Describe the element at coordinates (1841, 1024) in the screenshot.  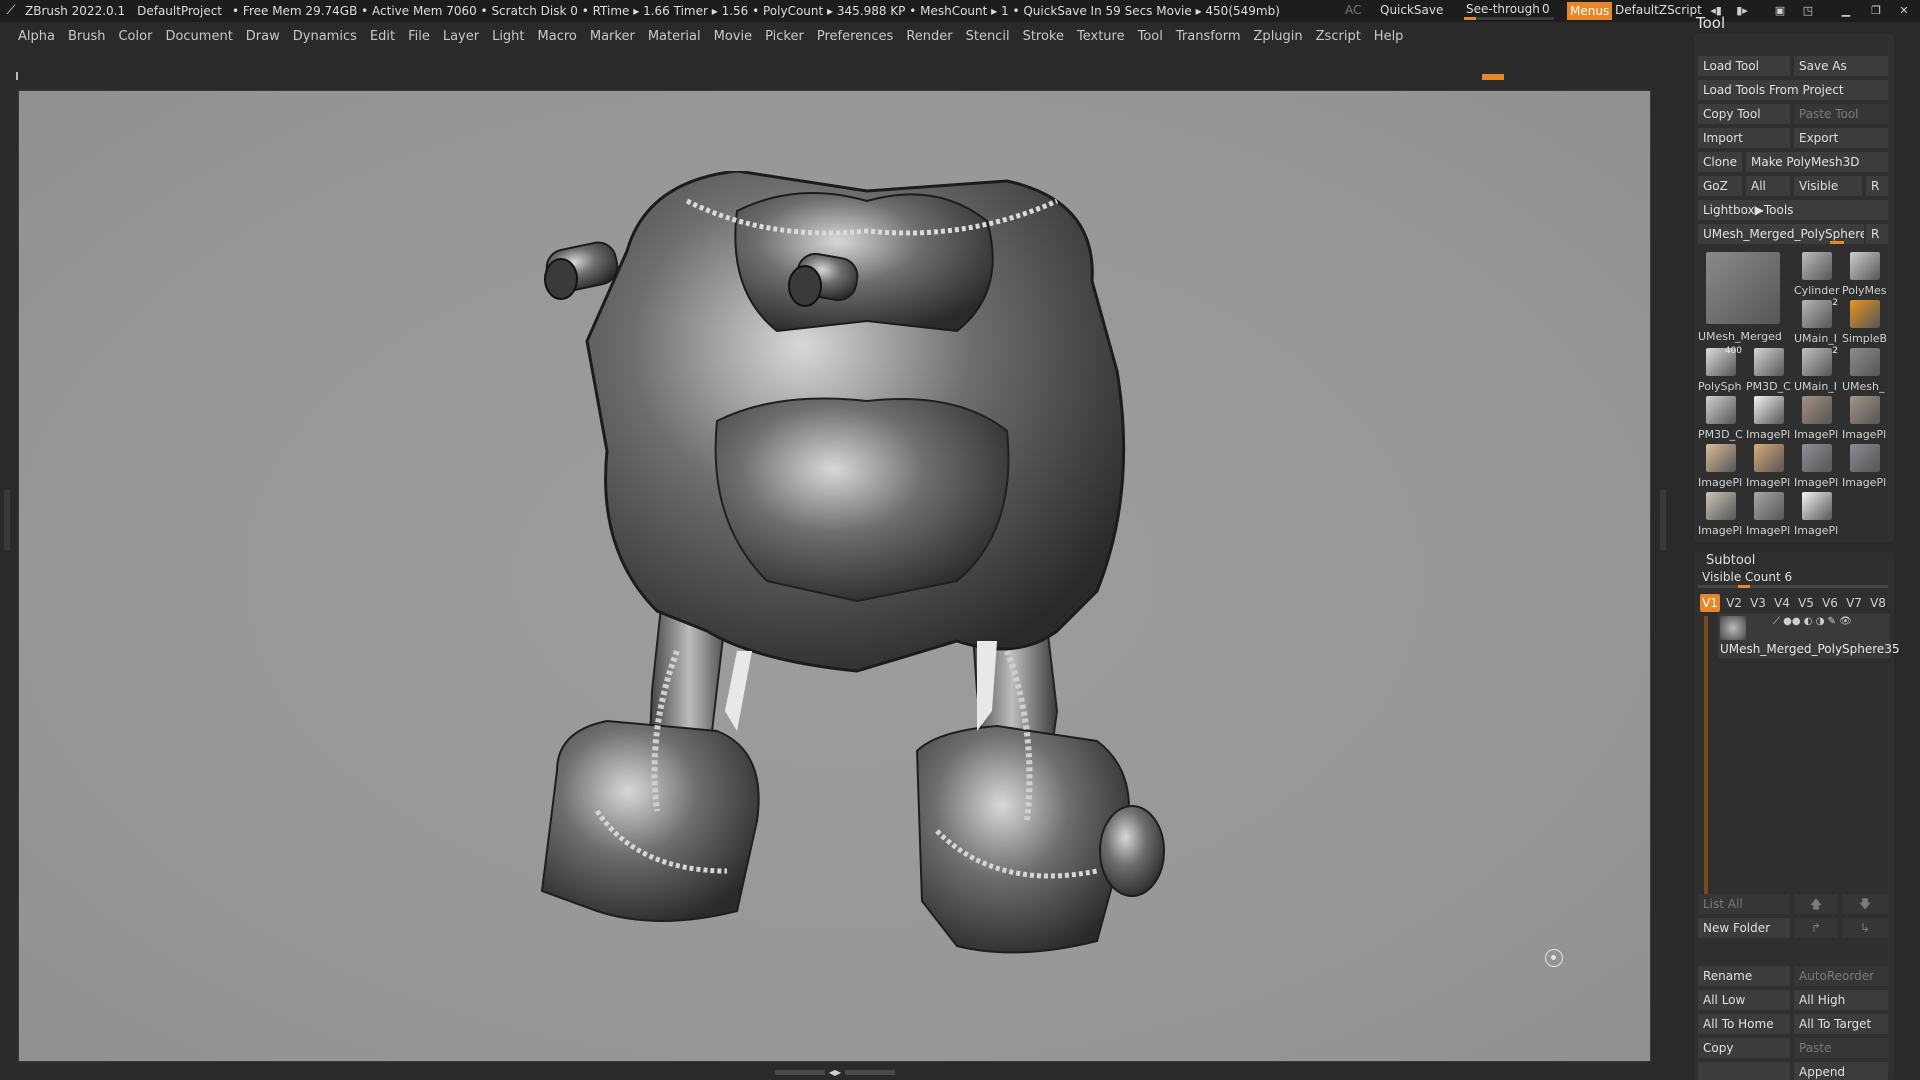
I see `all-to-target-button: All To Target` at that location.